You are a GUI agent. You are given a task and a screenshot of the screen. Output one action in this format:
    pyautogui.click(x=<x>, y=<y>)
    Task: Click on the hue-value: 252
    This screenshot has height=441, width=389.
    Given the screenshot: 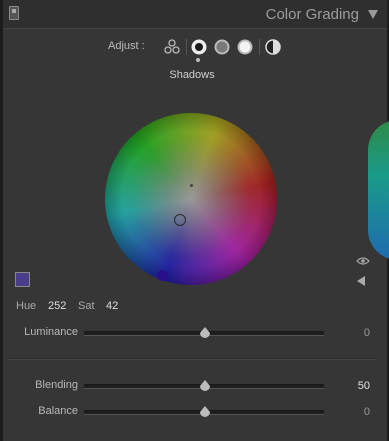 What is the action you would take?
    pyautogui.click(x=57, y=306)
    